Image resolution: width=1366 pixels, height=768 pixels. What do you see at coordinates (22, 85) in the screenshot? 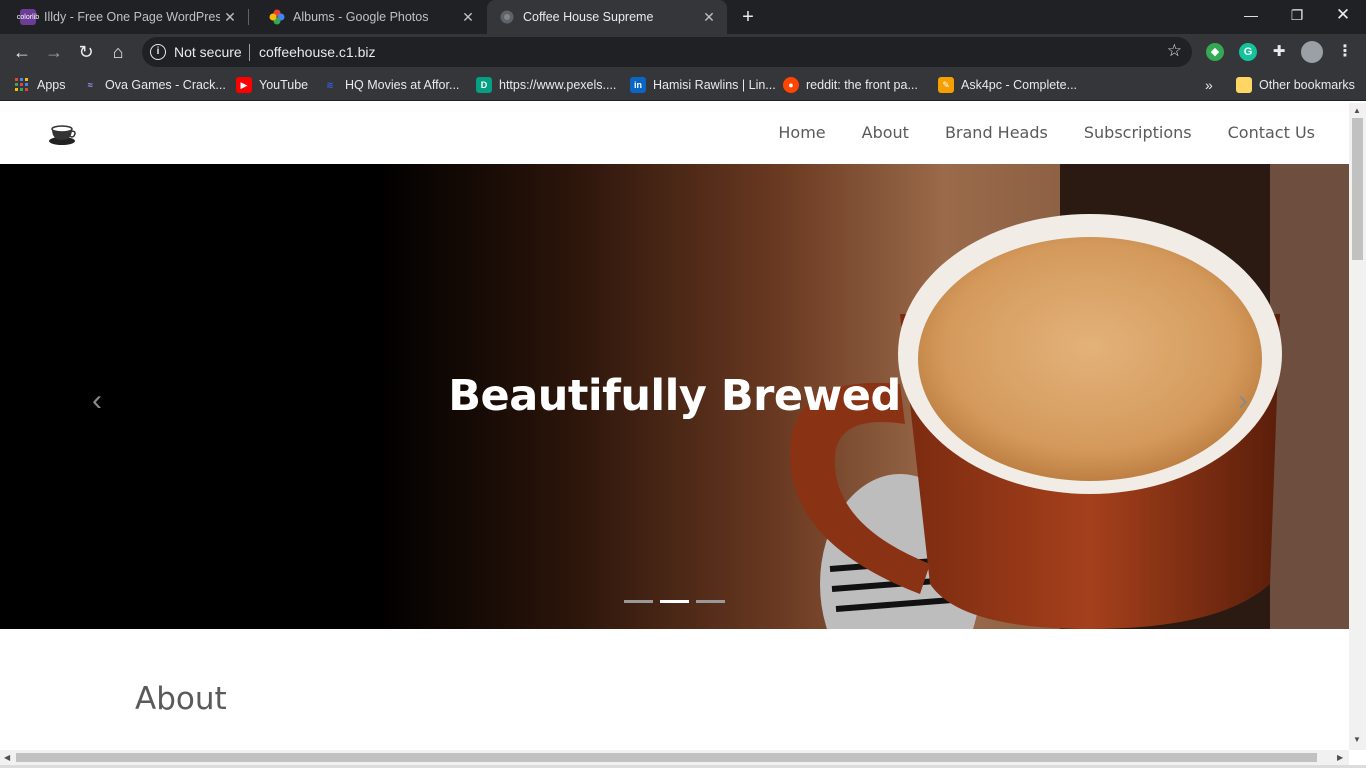
I see `apps-grid-icon` at bounding box center [22, 85].